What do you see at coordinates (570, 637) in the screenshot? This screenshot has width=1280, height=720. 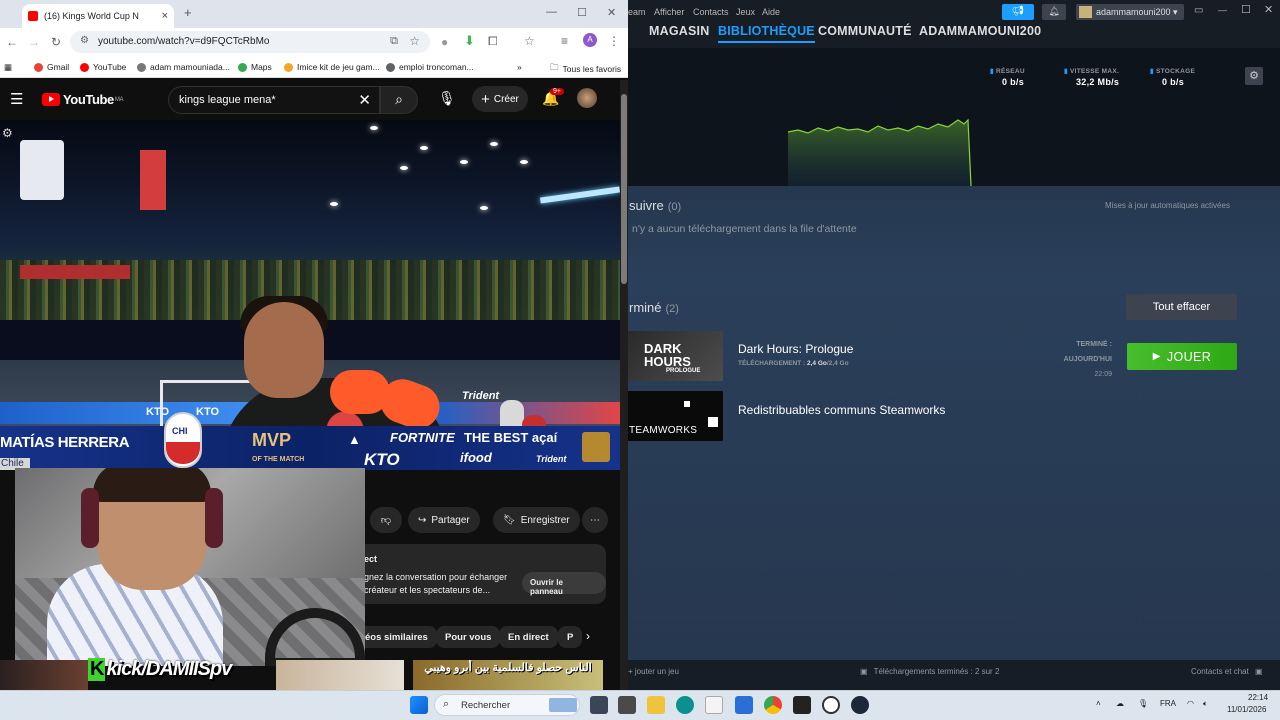 I see `chip-more: P` at bounding box center [570, 637].